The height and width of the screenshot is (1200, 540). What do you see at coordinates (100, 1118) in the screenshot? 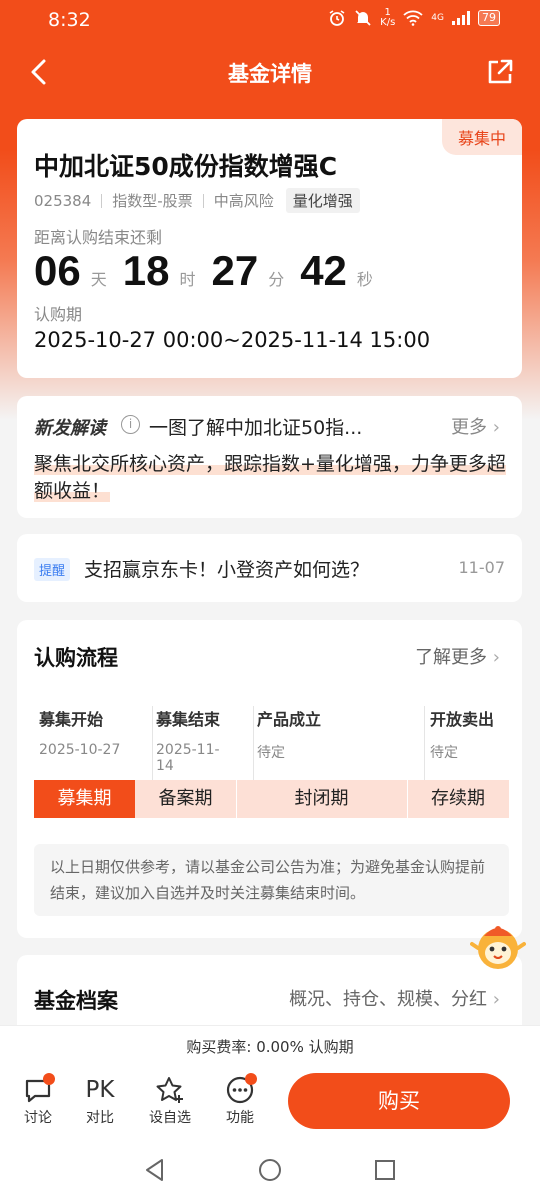
I see `compare-label: 对比` at bounding box center [100, 1118].